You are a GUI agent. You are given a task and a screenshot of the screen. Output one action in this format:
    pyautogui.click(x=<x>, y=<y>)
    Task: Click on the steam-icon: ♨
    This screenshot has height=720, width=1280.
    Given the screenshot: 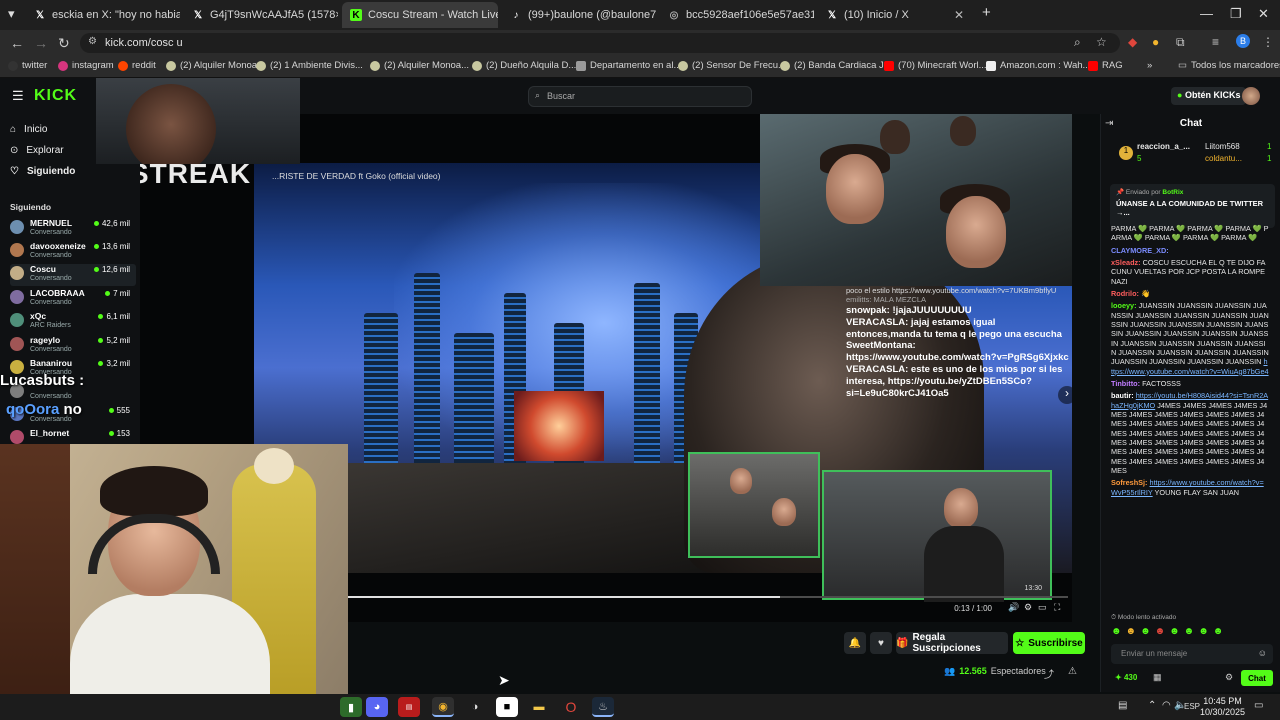 What is the action you would take?
    pyautogui.click(x=603, y=707)
    